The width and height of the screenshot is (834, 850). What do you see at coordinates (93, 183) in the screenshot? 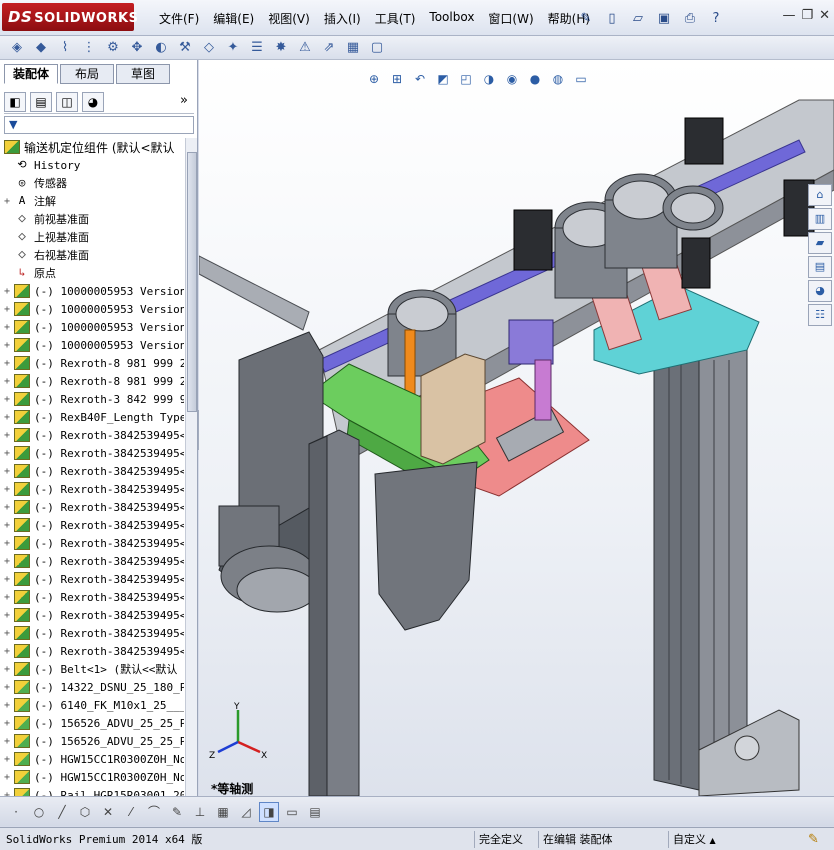
I see `tree-item: ◎ 传感器` at bounding box center [93, 183].